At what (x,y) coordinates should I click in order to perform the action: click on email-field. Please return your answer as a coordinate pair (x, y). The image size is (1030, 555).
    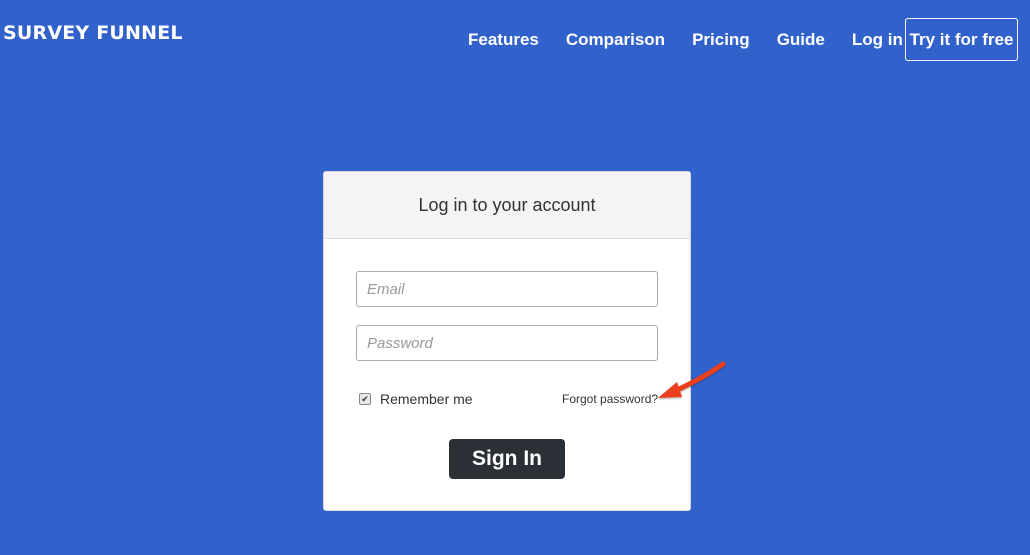
    Looking at the image, I should click on (507, 289).